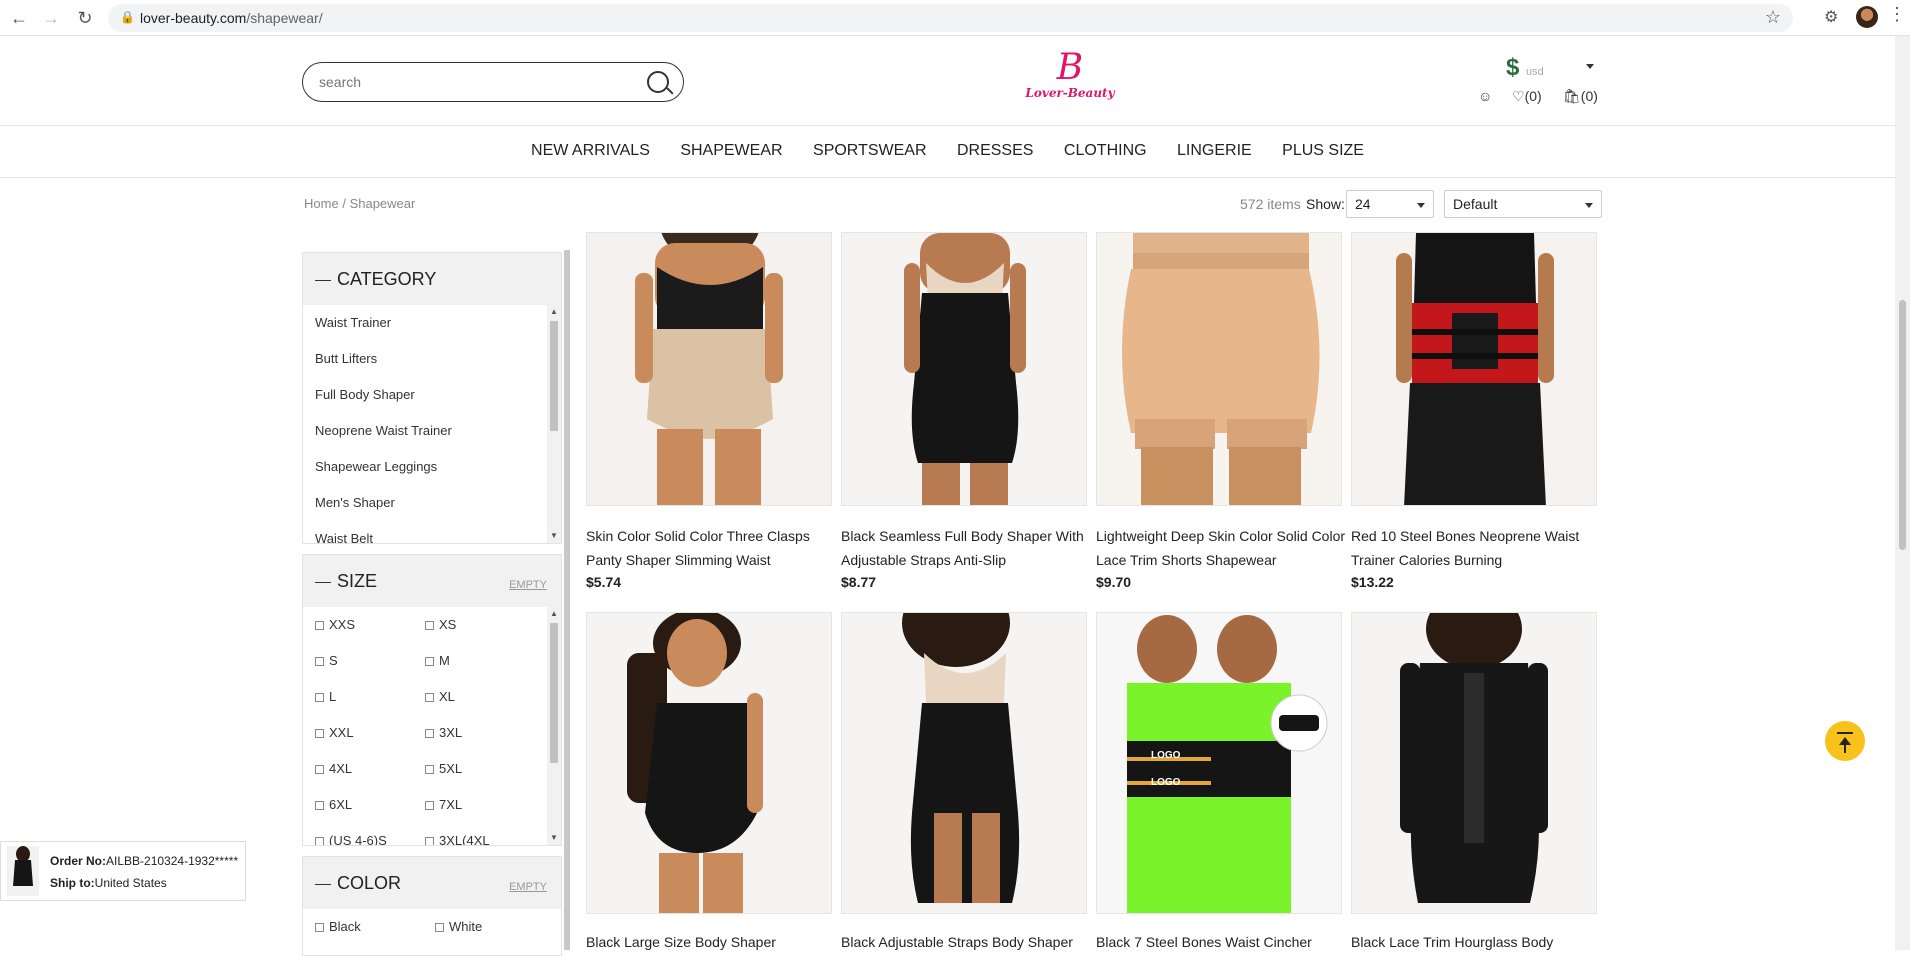  Describe the element at coordinates (1902, 425) in the screenshot. I see `page-scrollbar-thumb` at that location.